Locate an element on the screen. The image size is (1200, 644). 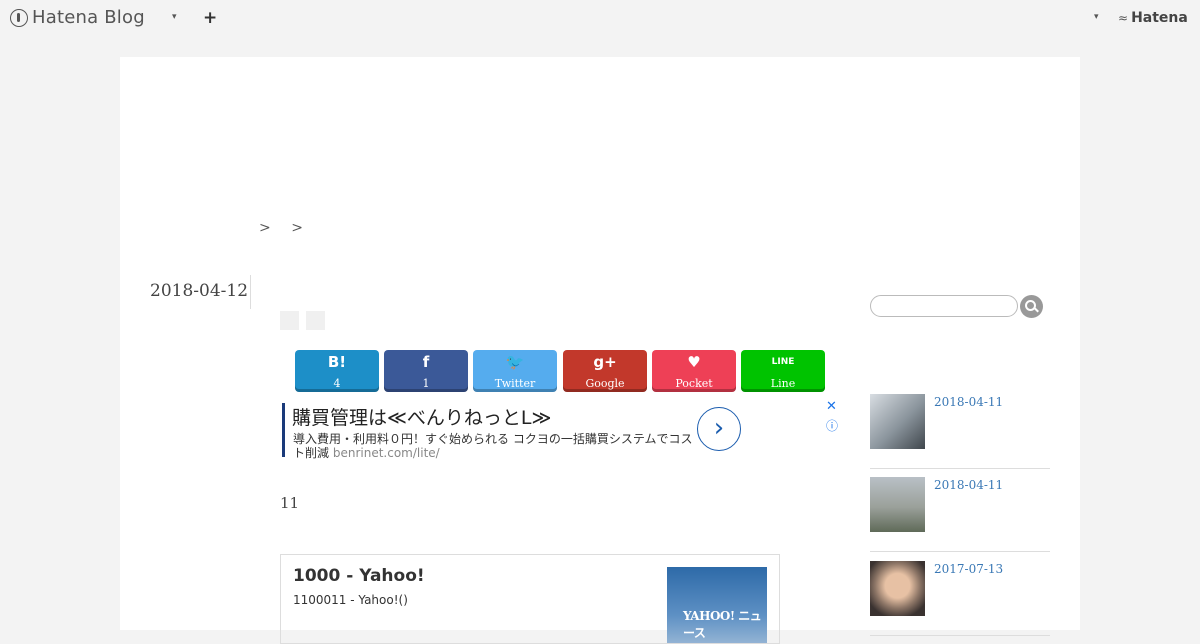
line-icon: LINE is located at coordinates (783, 362).